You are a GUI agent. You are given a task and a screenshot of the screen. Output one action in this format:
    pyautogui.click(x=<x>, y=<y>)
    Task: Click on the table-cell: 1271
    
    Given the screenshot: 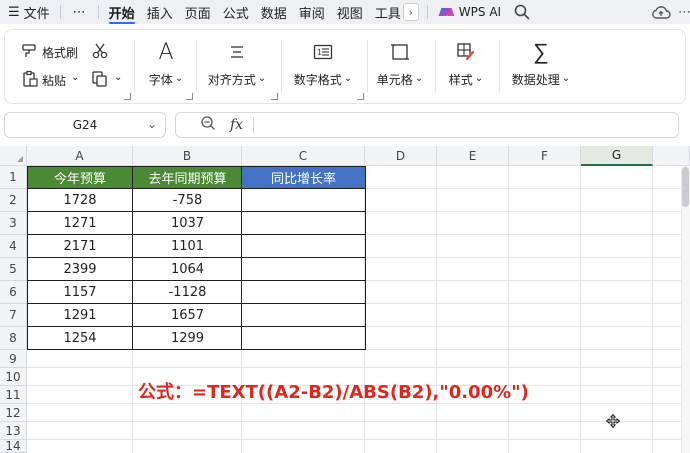 What is the action you would take?
    pyautogui.click(x=80, y=223)
    